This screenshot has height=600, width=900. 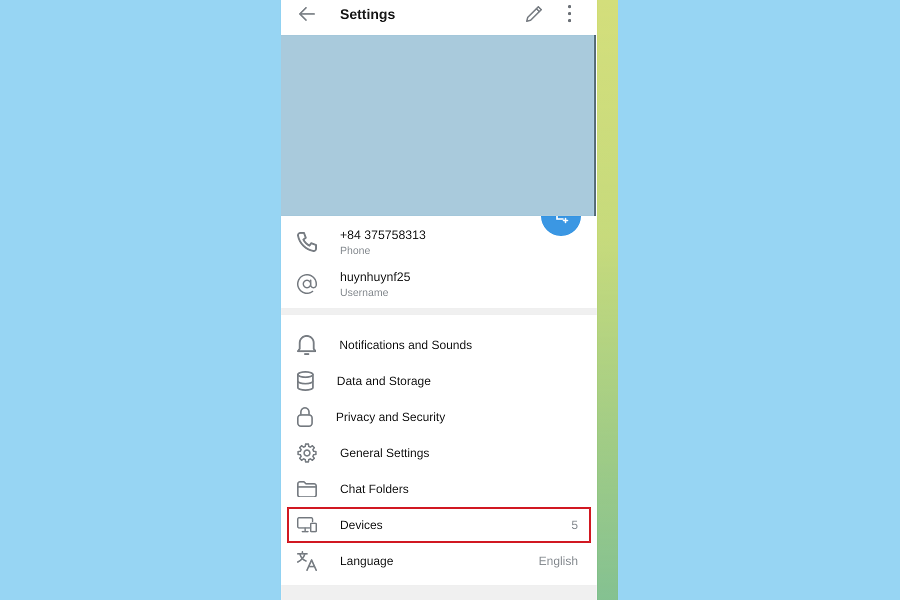 I want to click on lock-icon, so click(x=305, y=417).